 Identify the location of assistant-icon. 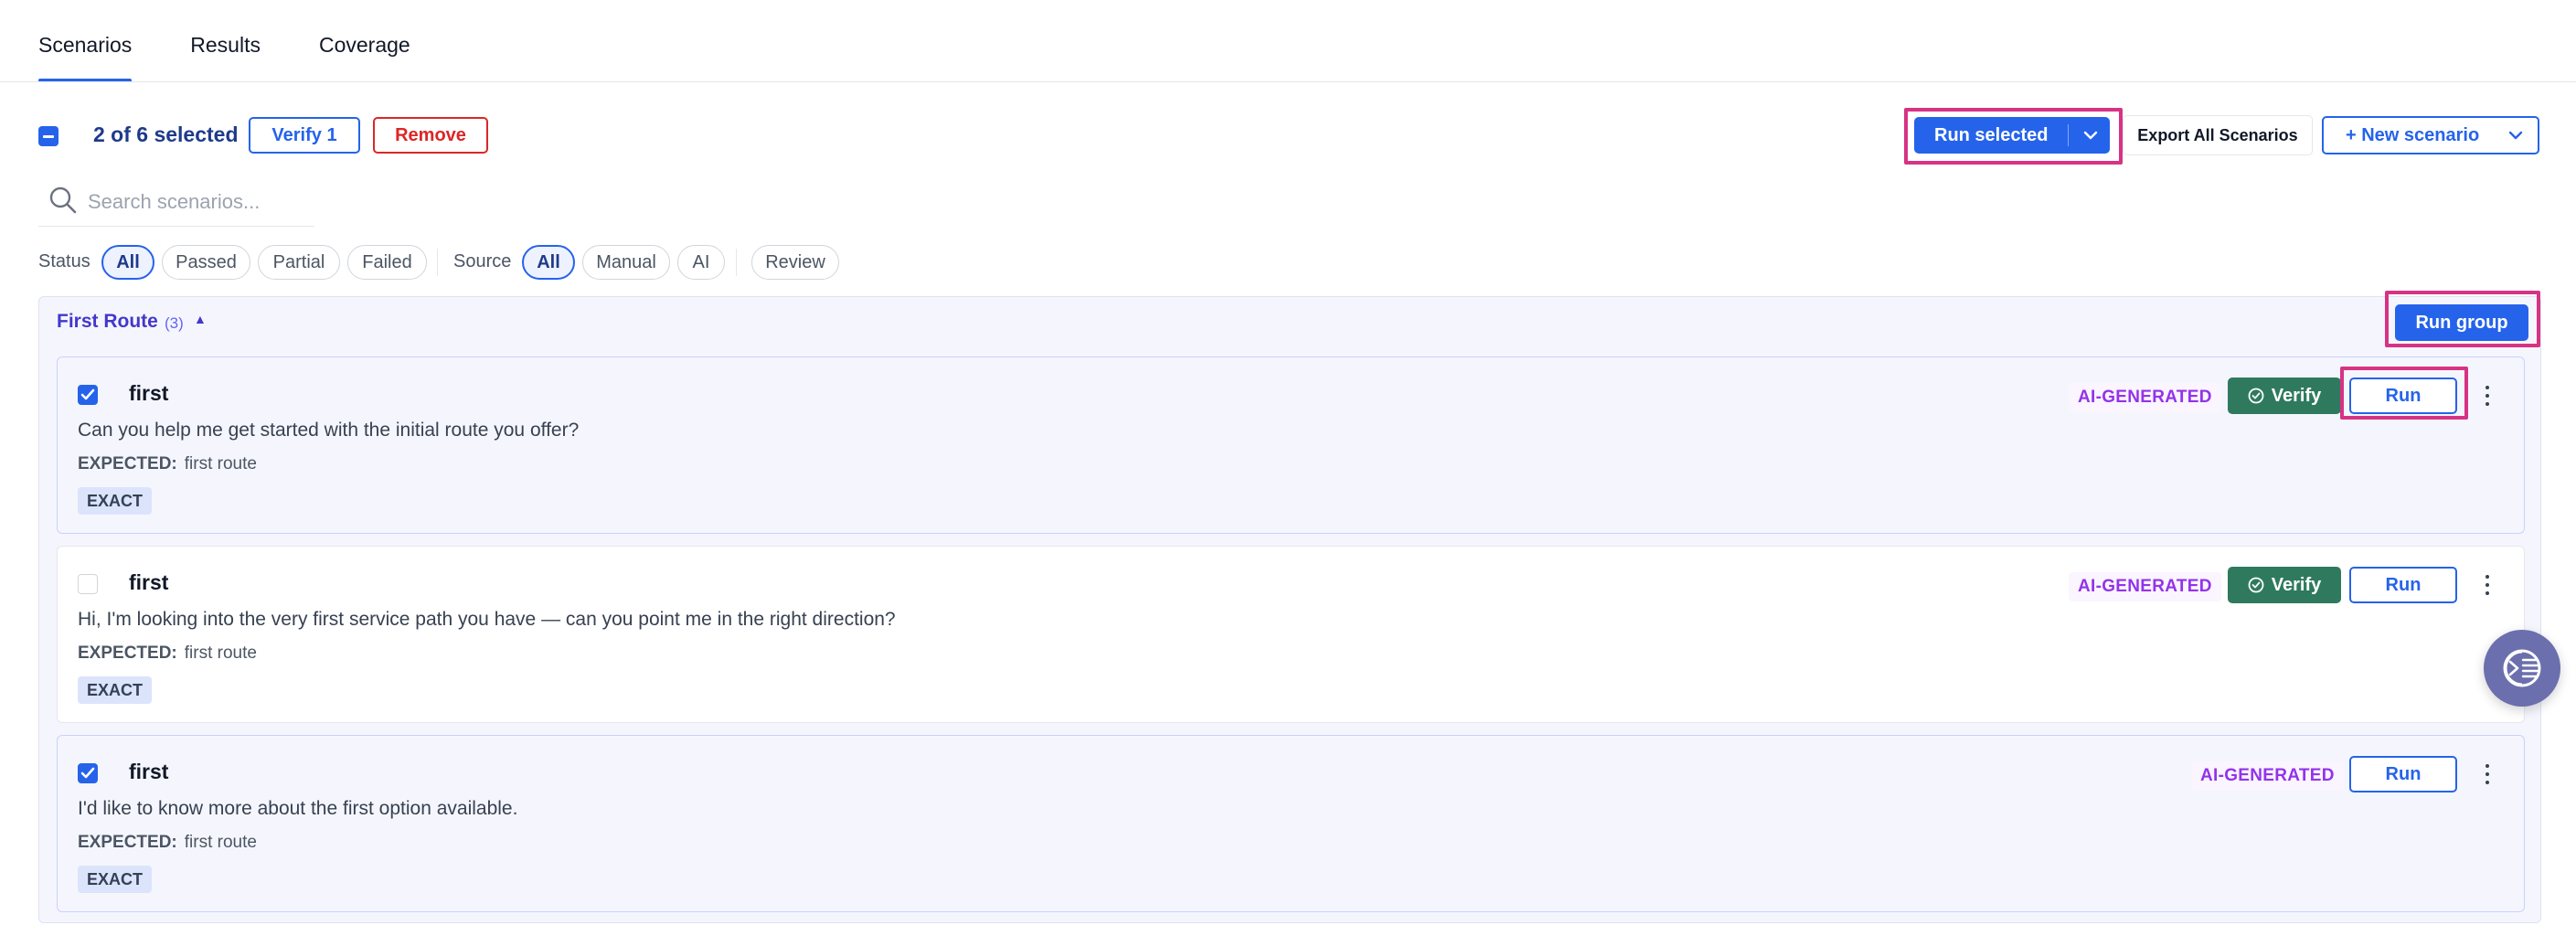
(2522, 668).